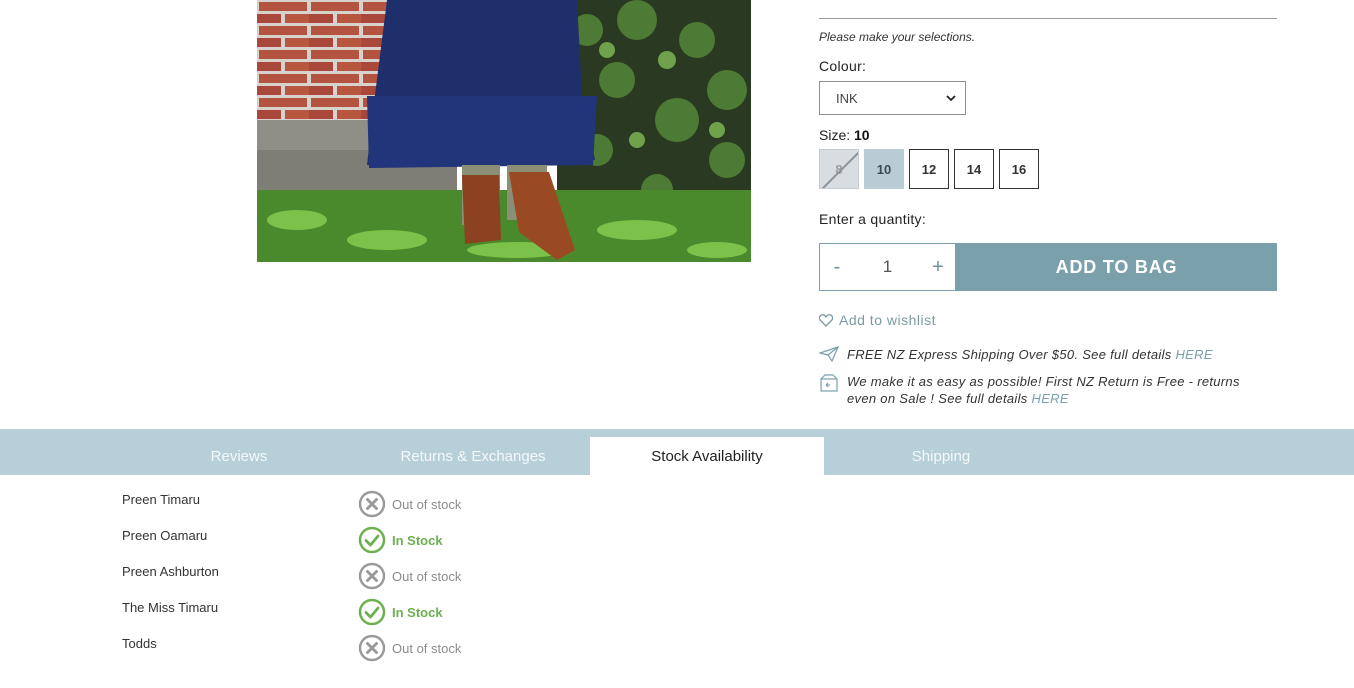 This screenshot has height=688, width=1354. What do you see at coordinates (826, 320) in the screenshot?
I see `heart-icon` at bounding box center [826, 320].